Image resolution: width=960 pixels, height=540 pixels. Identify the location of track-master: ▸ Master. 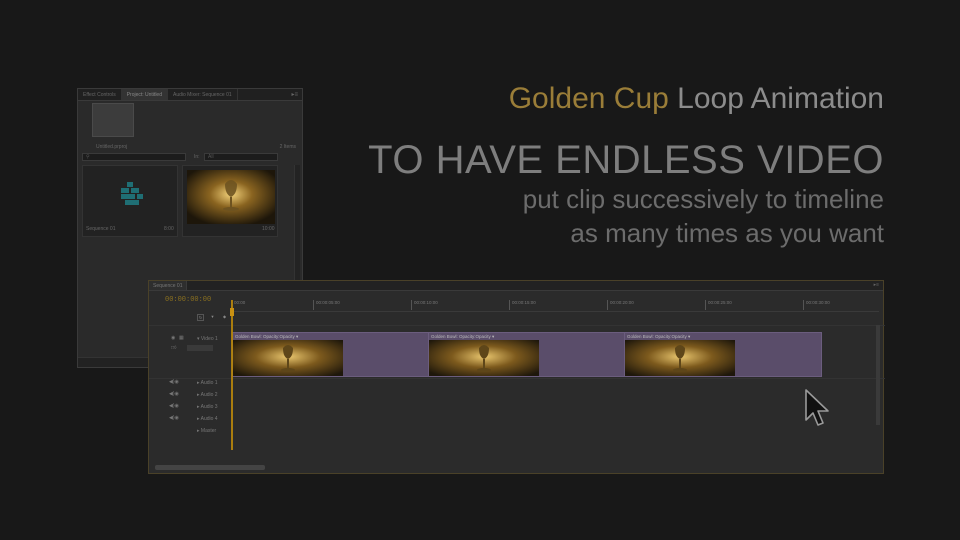
(206, 431).